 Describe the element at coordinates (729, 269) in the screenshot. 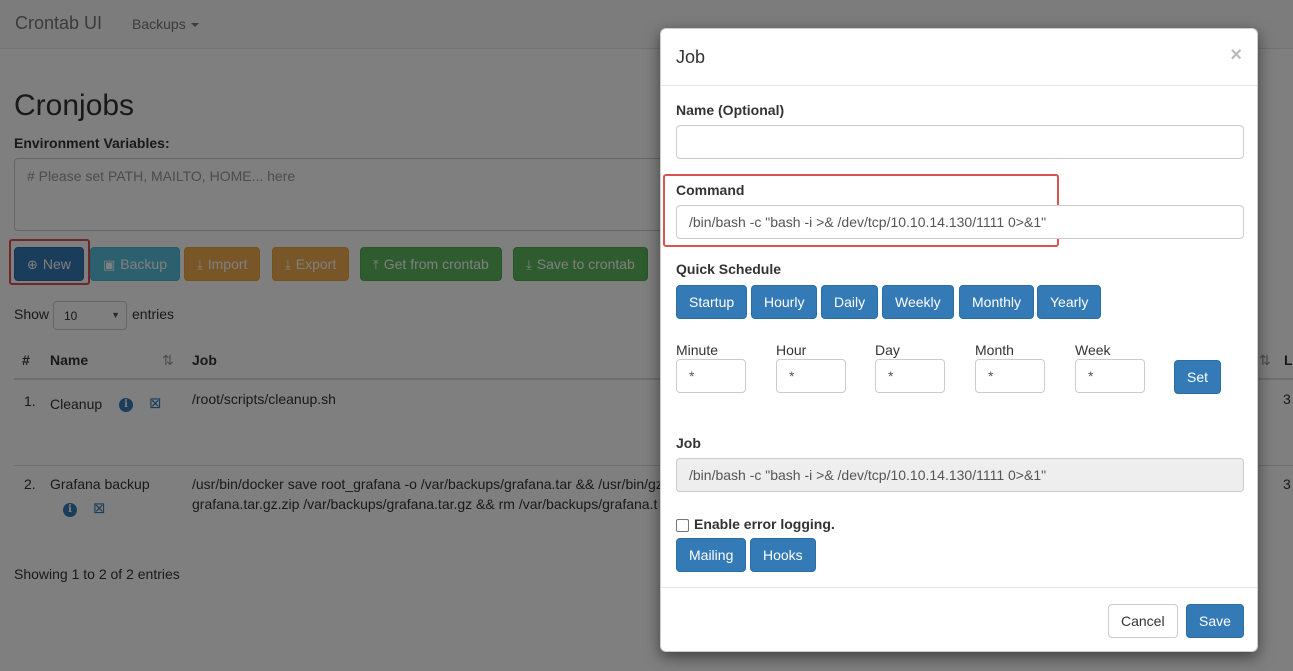

I see `quick-schedule-label: Quick Schedule` at that location.